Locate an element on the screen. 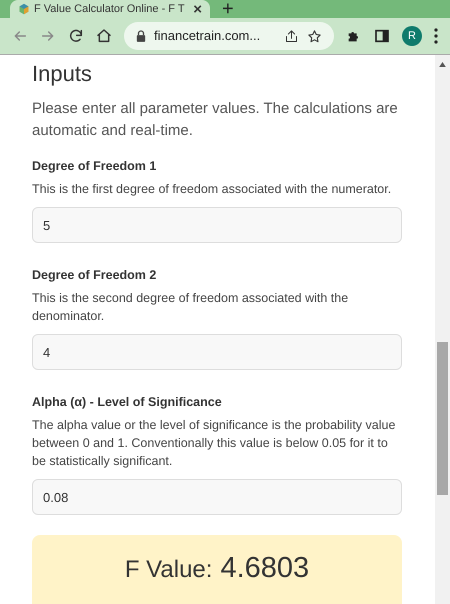 This screenshot has width=450, height=604. field-description: The alpha value or the level of significance is the probability value between 0 and 1. Conventionally this value is below 0.05 for it to be statistically significant. is located at coordinates (214, 443).